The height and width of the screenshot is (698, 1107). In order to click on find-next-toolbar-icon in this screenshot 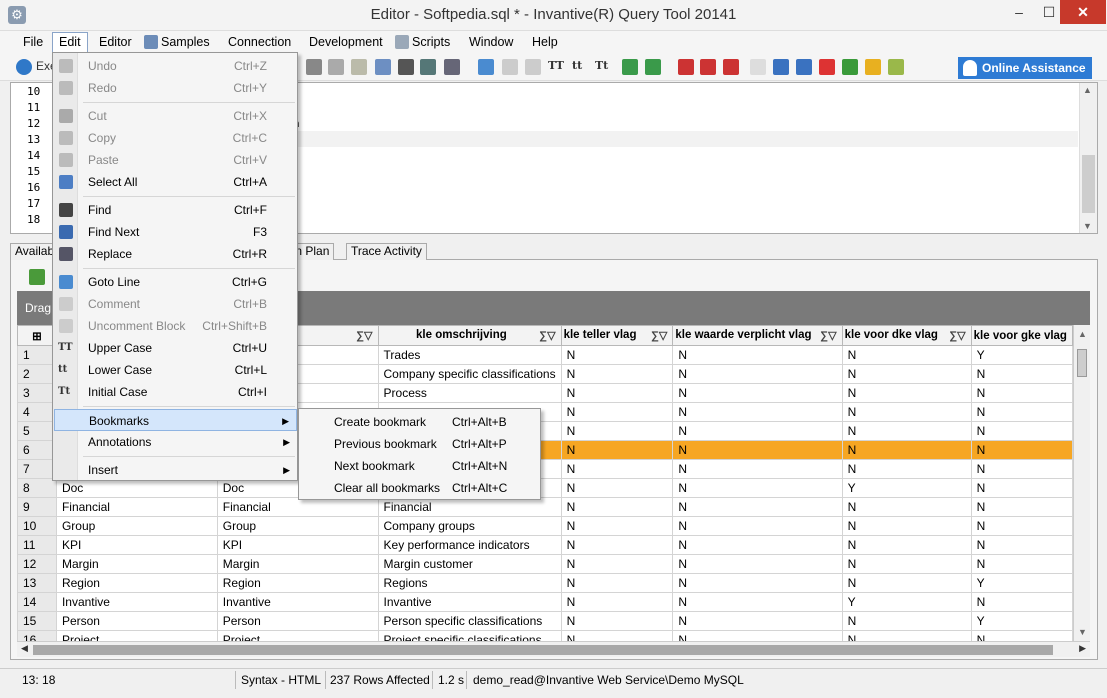, I will do `click(428, 67)`.